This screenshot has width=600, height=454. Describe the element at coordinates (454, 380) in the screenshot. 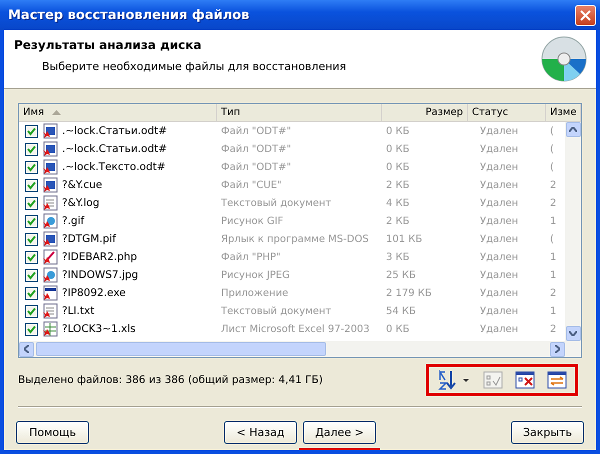

I see `sort-button` at that location.